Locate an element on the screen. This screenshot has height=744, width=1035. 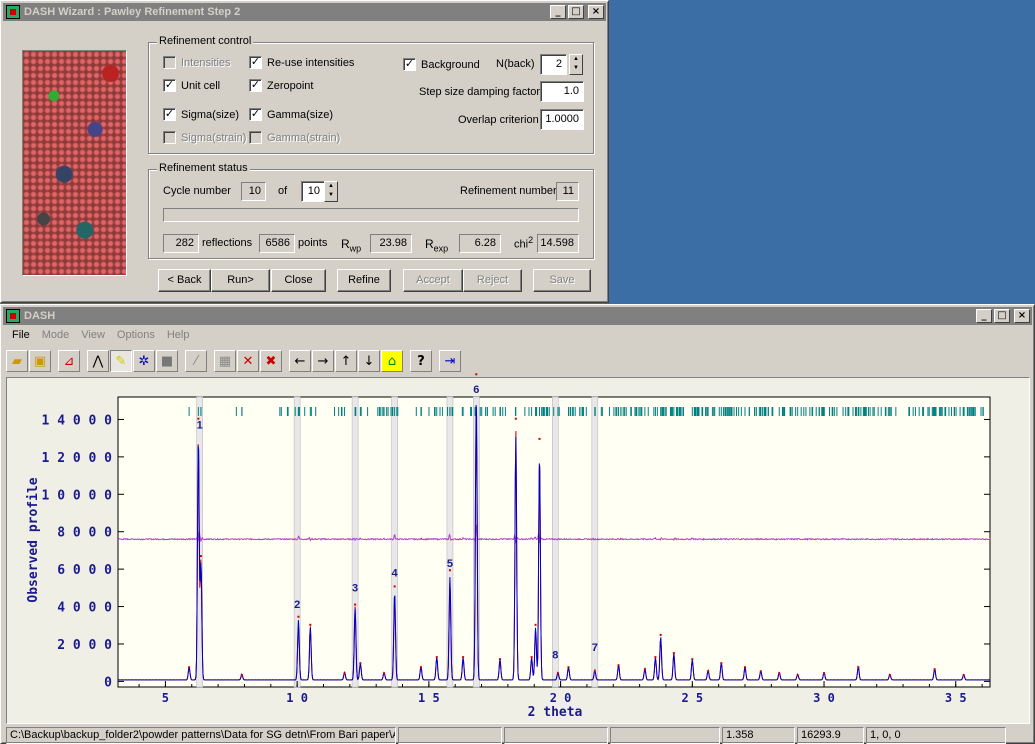
main-maximize-icon: □ is located at coordinates (1002, 316).